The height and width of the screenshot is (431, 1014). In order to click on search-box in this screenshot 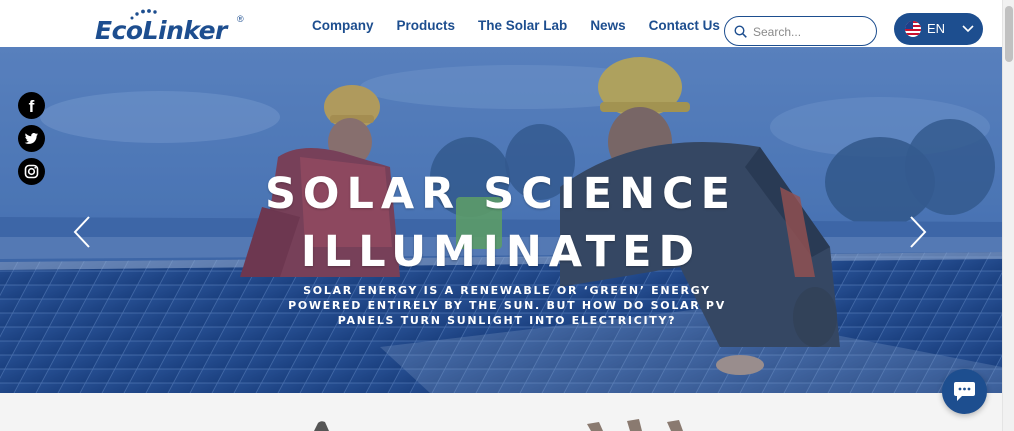, I will do `click(800, 31)`.